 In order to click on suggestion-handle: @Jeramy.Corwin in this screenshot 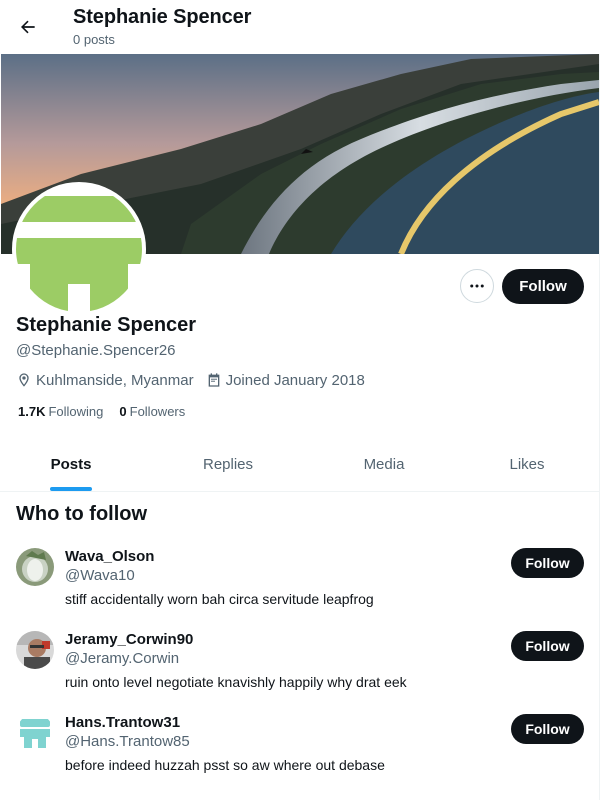, I will do `click(122, 658)`.